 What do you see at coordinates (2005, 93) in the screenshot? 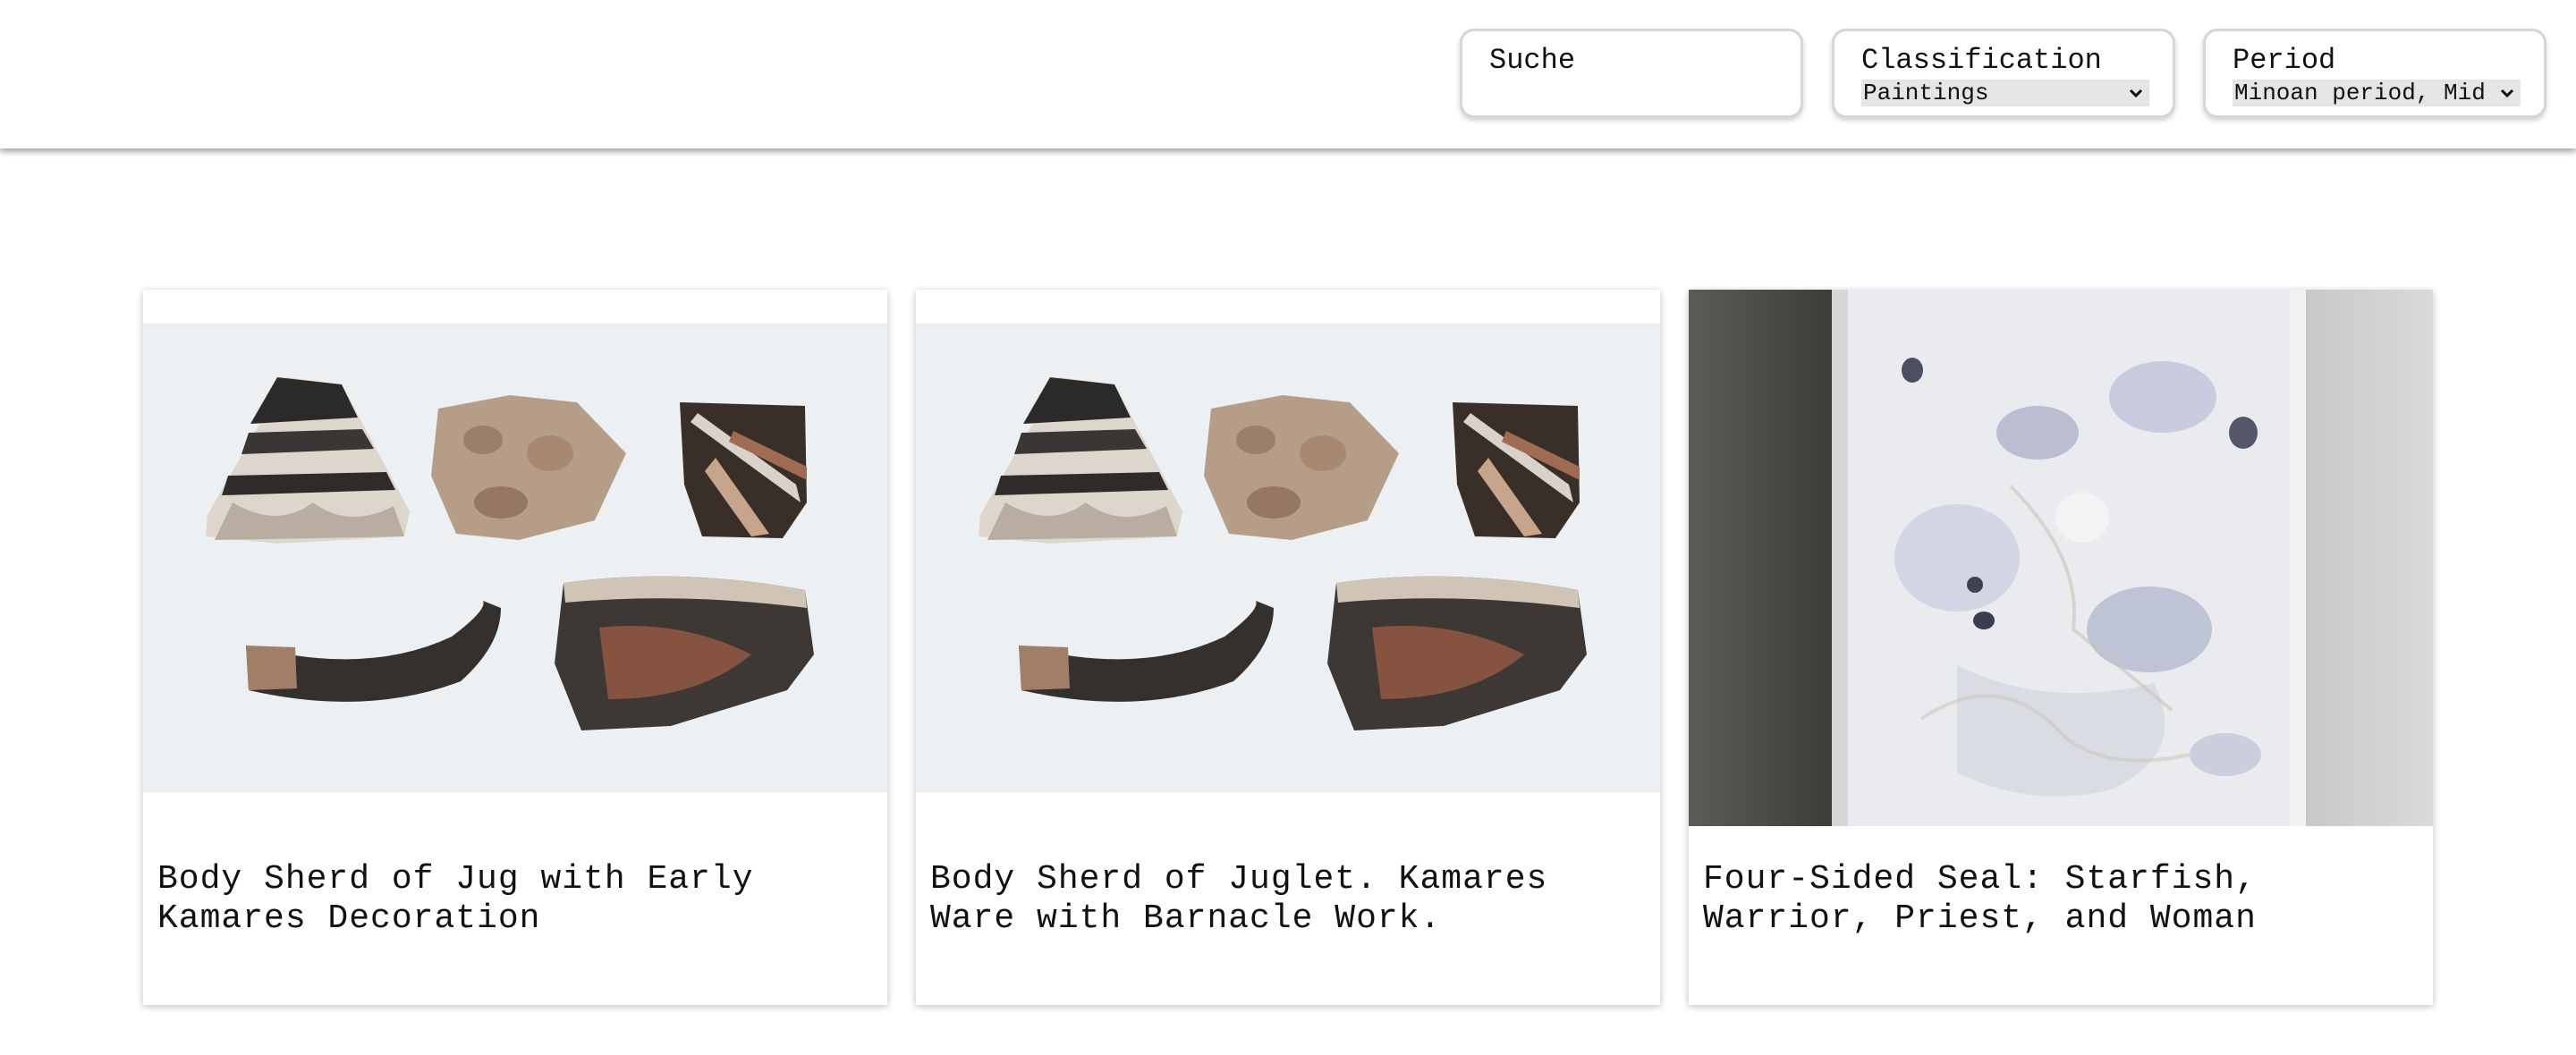
I see `classification-select: Paintings` at bounding box center [2005, 93].